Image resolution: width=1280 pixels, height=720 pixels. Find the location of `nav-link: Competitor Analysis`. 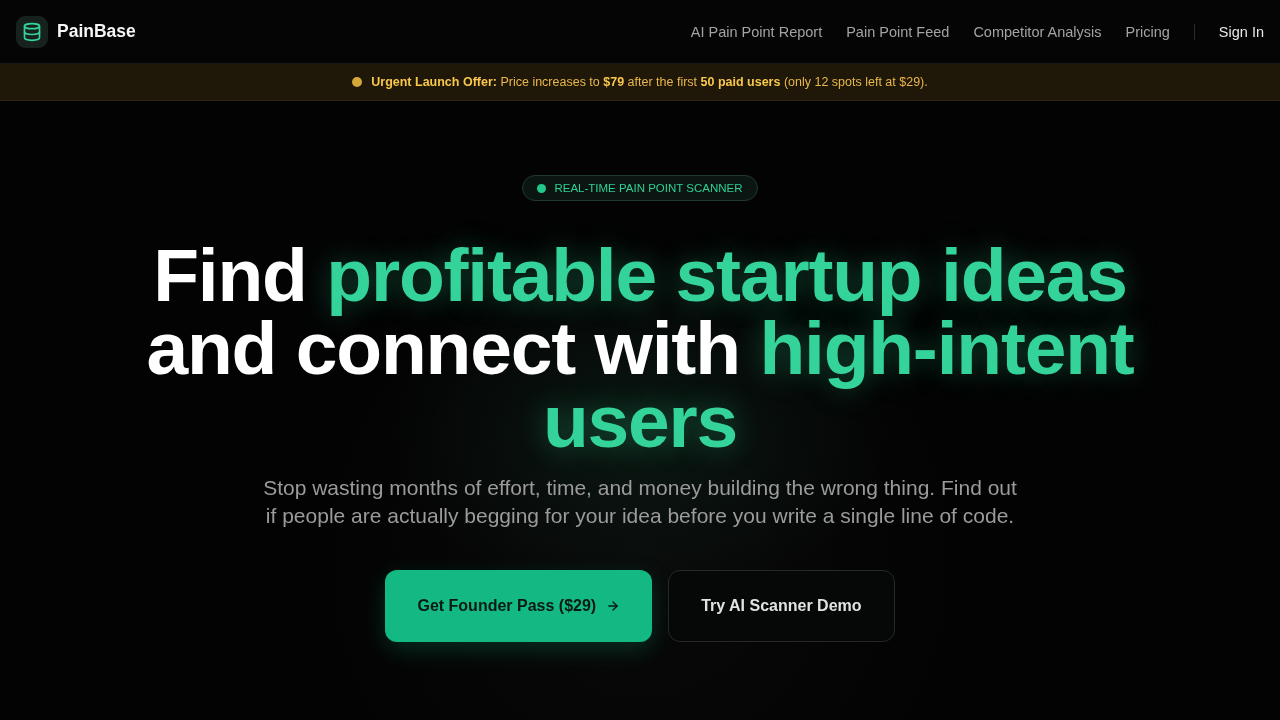

nav-link: Competitor Analysis is located at coordinates (1037, 31).